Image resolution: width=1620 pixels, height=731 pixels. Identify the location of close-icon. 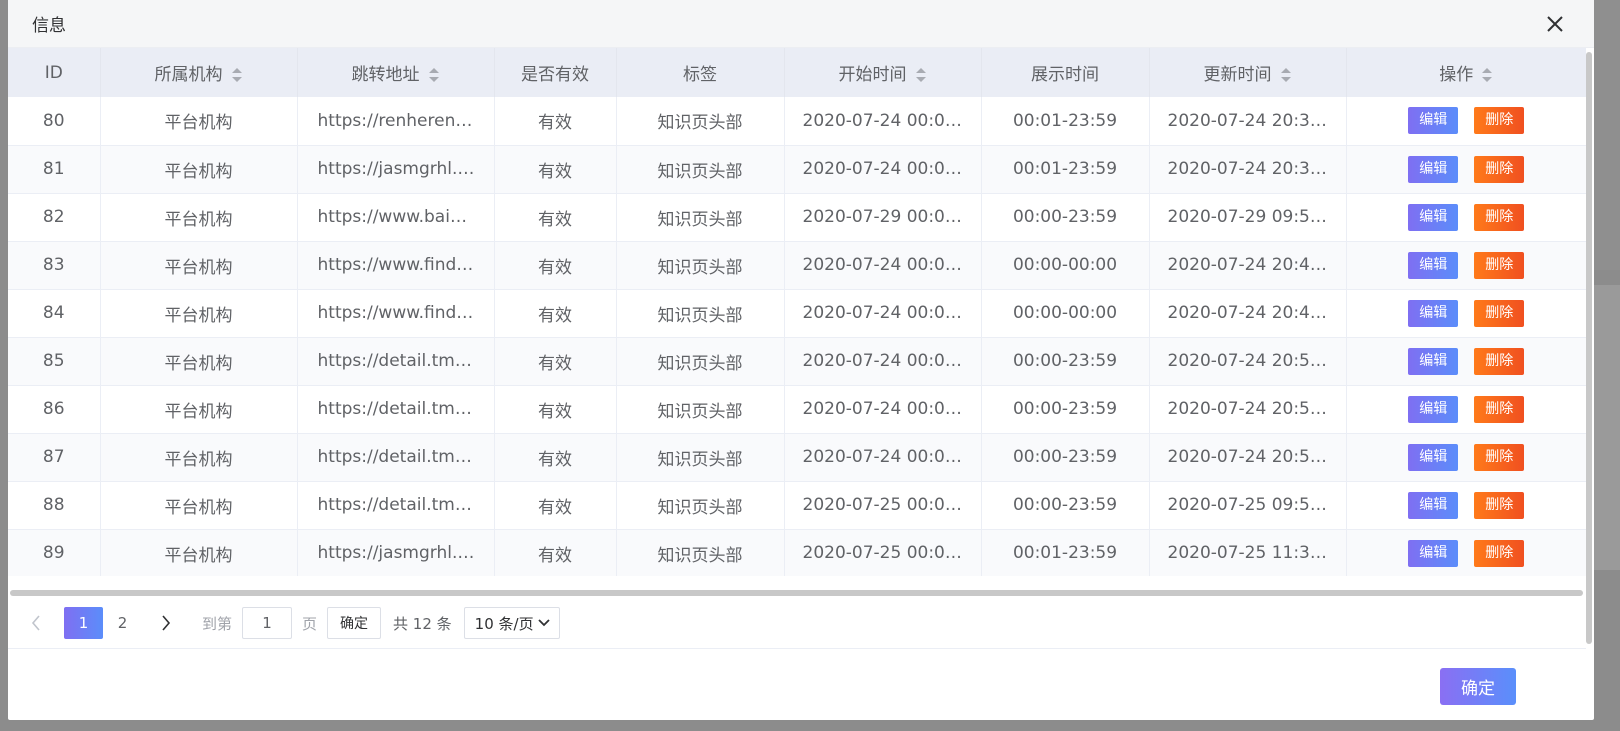
(1555, 24).